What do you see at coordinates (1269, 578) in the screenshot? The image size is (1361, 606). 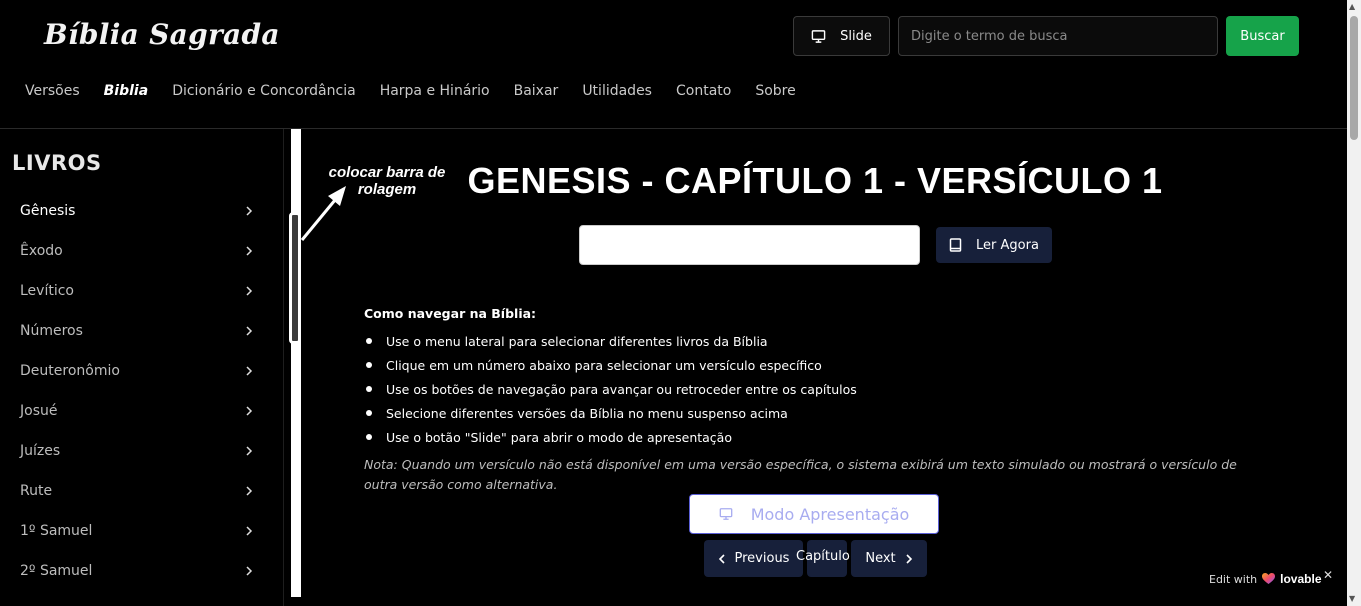 I see `heart-icon` at bounding box center [1269, 578].